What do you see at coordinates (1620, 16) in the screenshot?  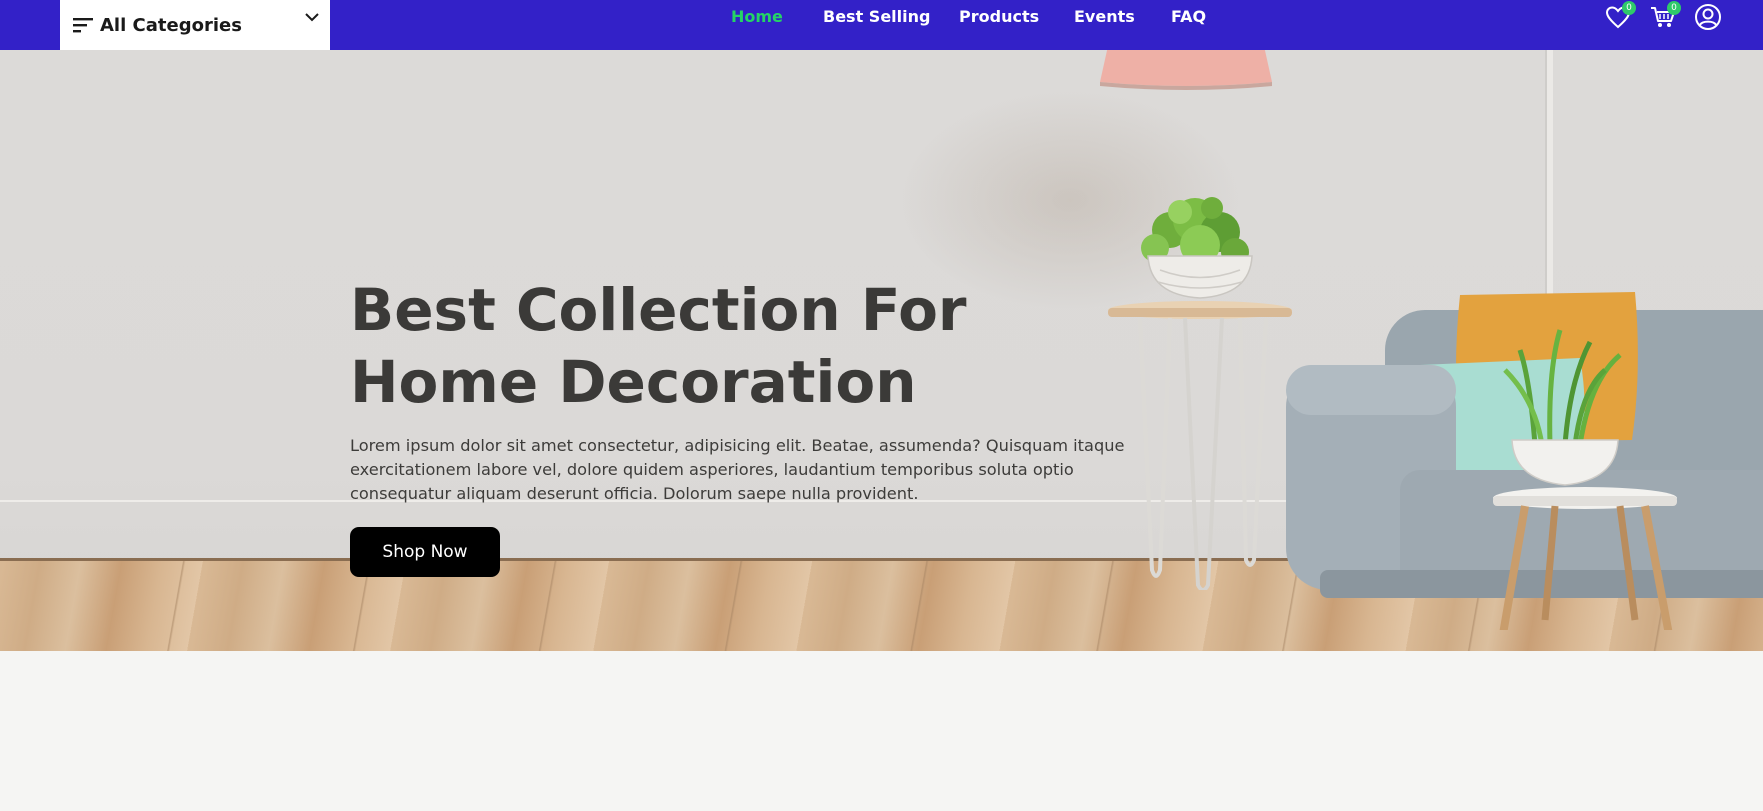 I see `wishlist-button: 0` at bounding box center [1620, 16].